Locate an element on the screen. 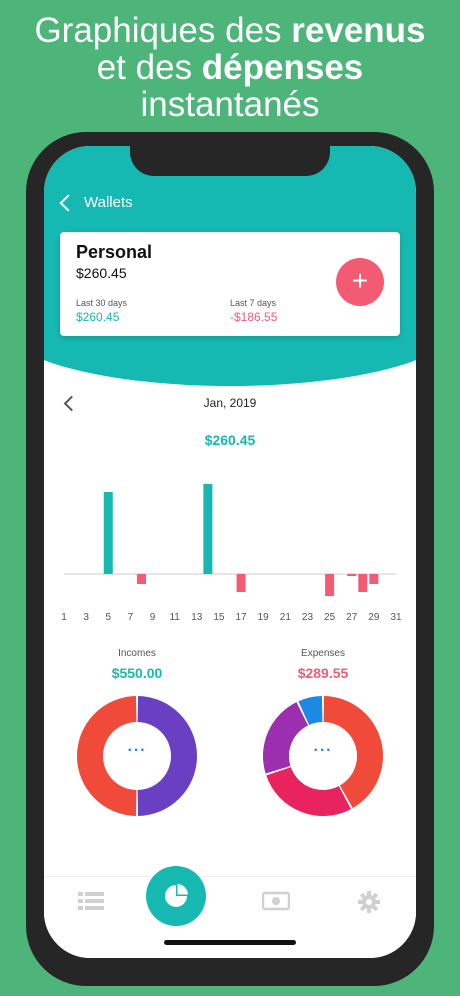  last7-label: Last 7 days is located at coordinates (253, 303).